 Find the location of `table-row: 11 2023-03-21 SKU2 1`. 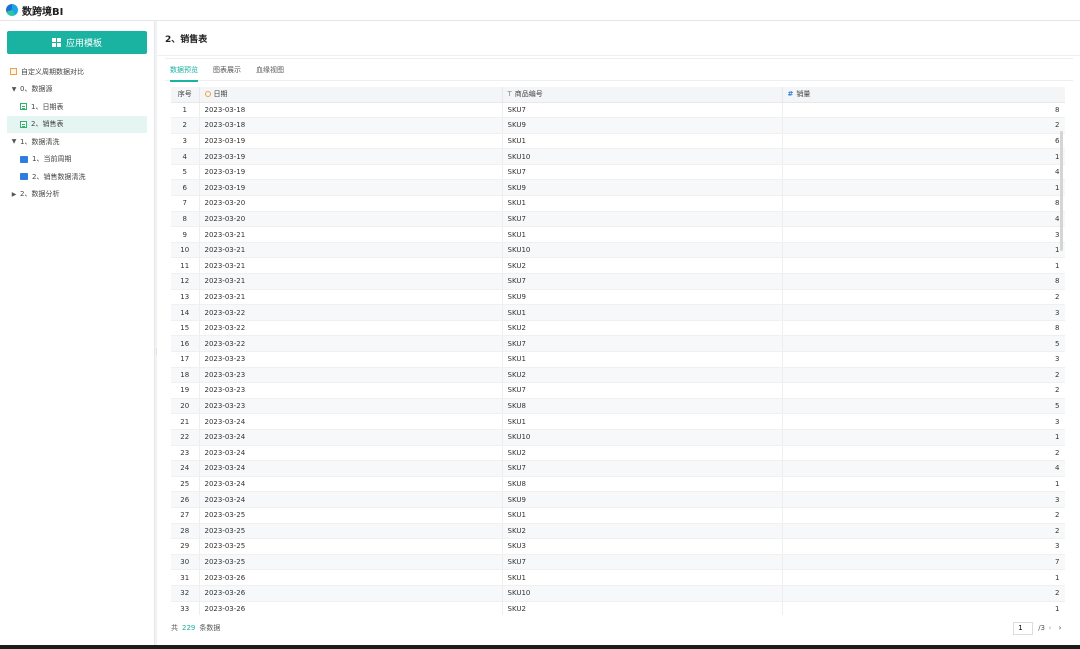

table-row: 11 2023-03-21 SKU2 1 is located at coordinates (618, 266).